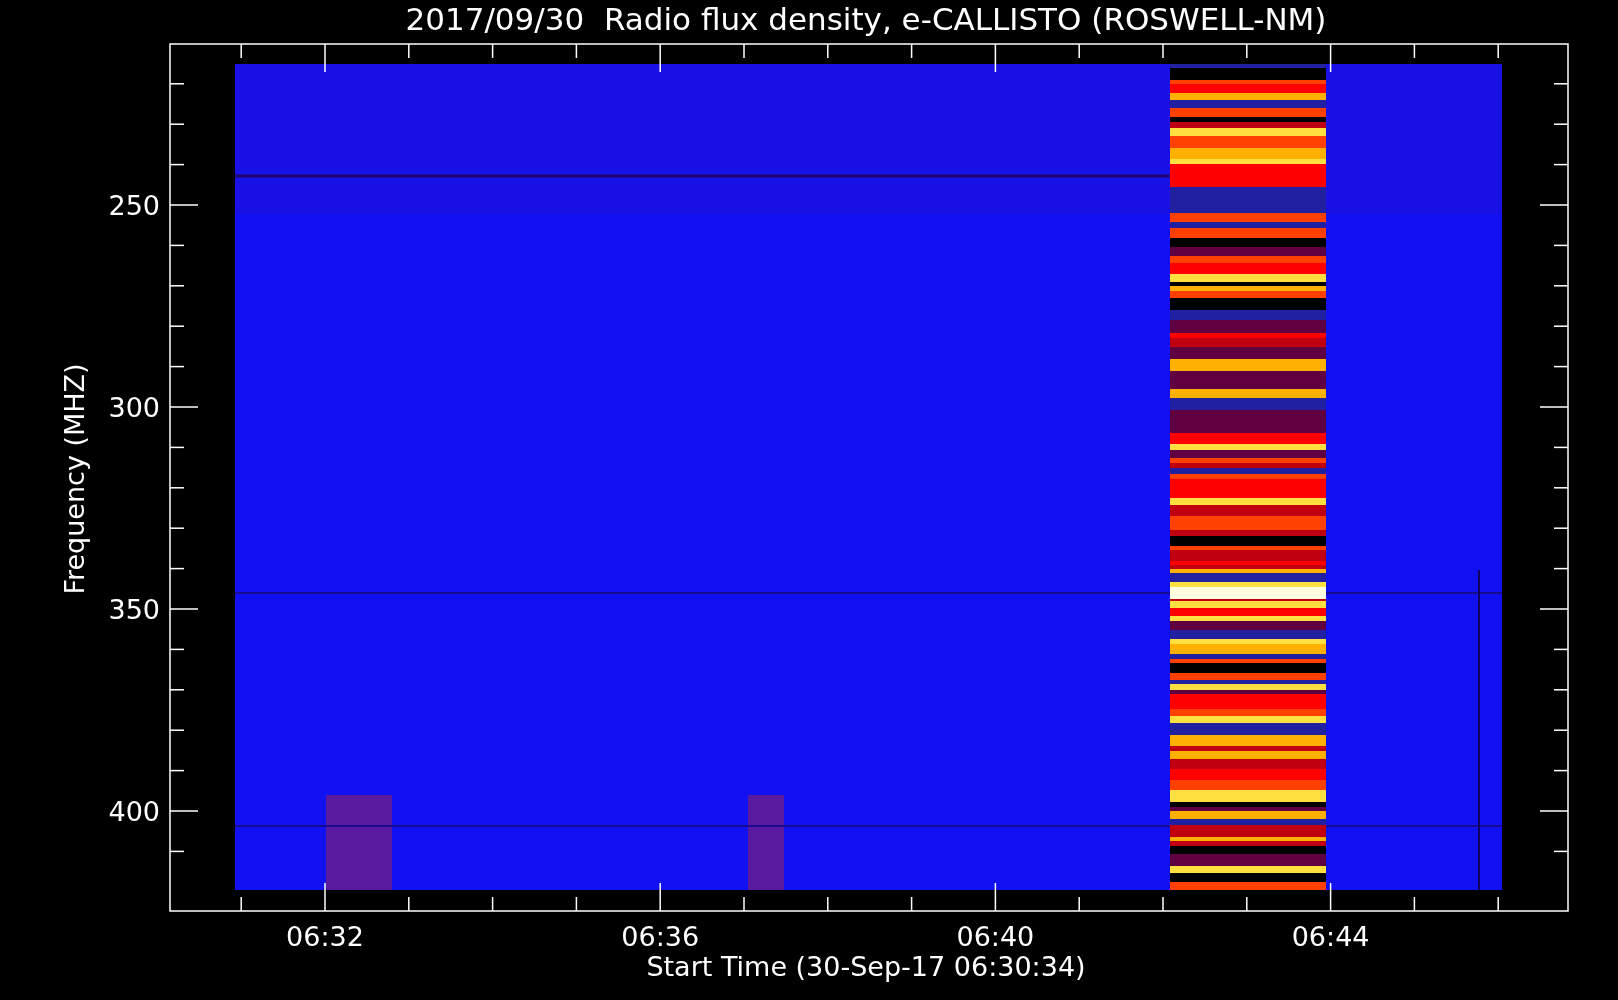  What do you see at coordinates (866, 966) in the screenshot?
I see `x-axis-label: Start Time (30-Sep-17 06:30:34)` at bounding box center [866, 966].